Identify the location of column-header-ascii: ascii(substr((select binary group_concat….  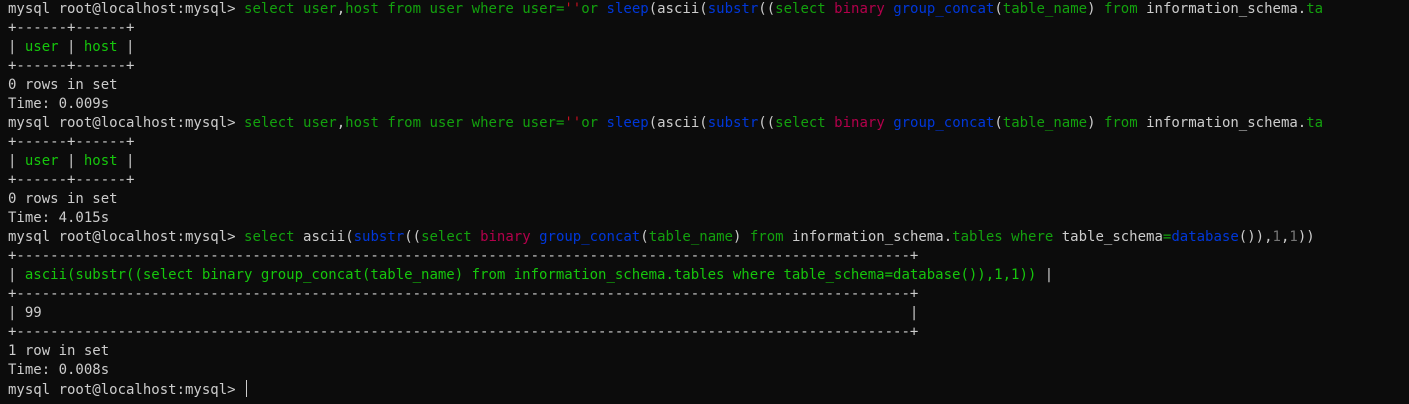
(530, 275).